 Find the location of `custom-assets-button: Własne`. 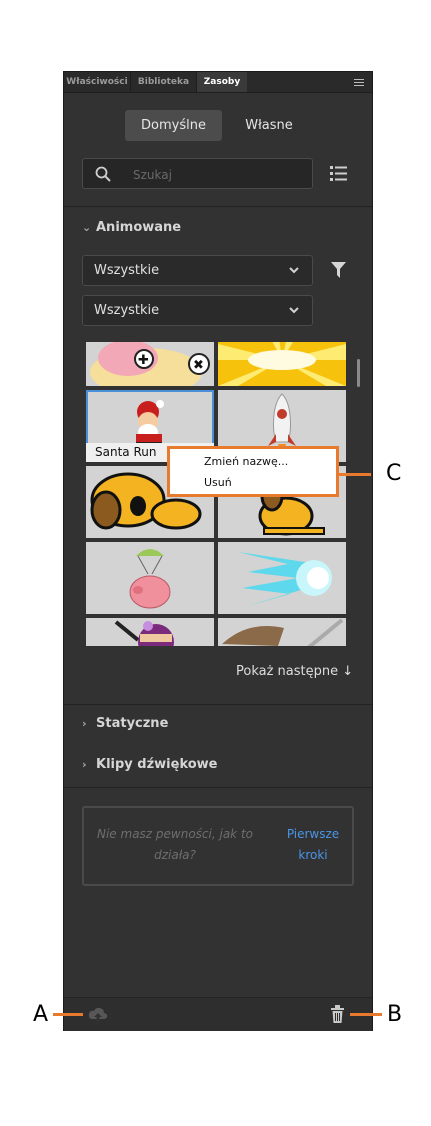

custom-assets-button: Własne is located at coordinates (269, 125).